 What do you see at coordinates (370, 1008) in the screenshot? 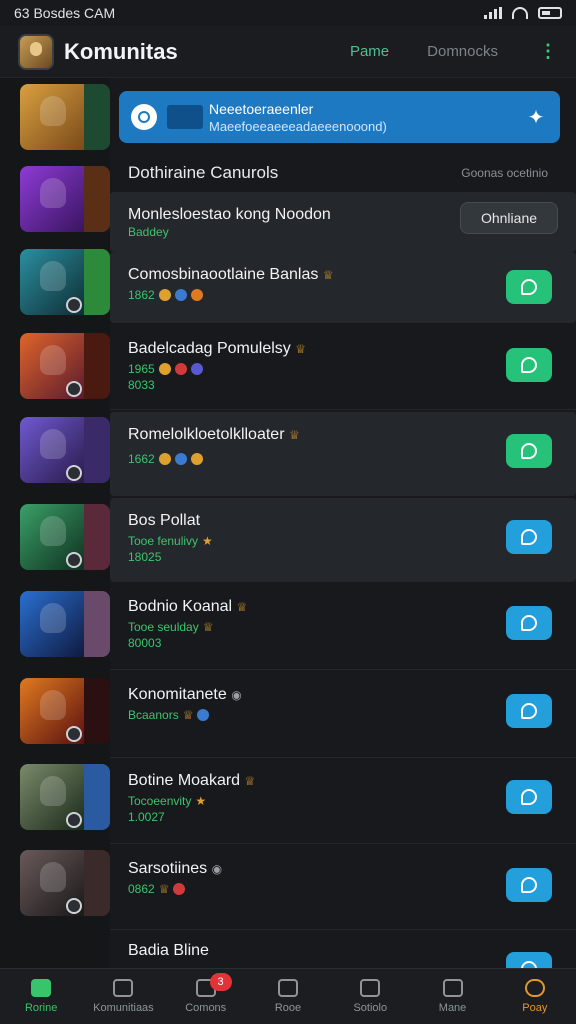
I see `nav-label: Sotiolo` at bounding box center [370, 1008].